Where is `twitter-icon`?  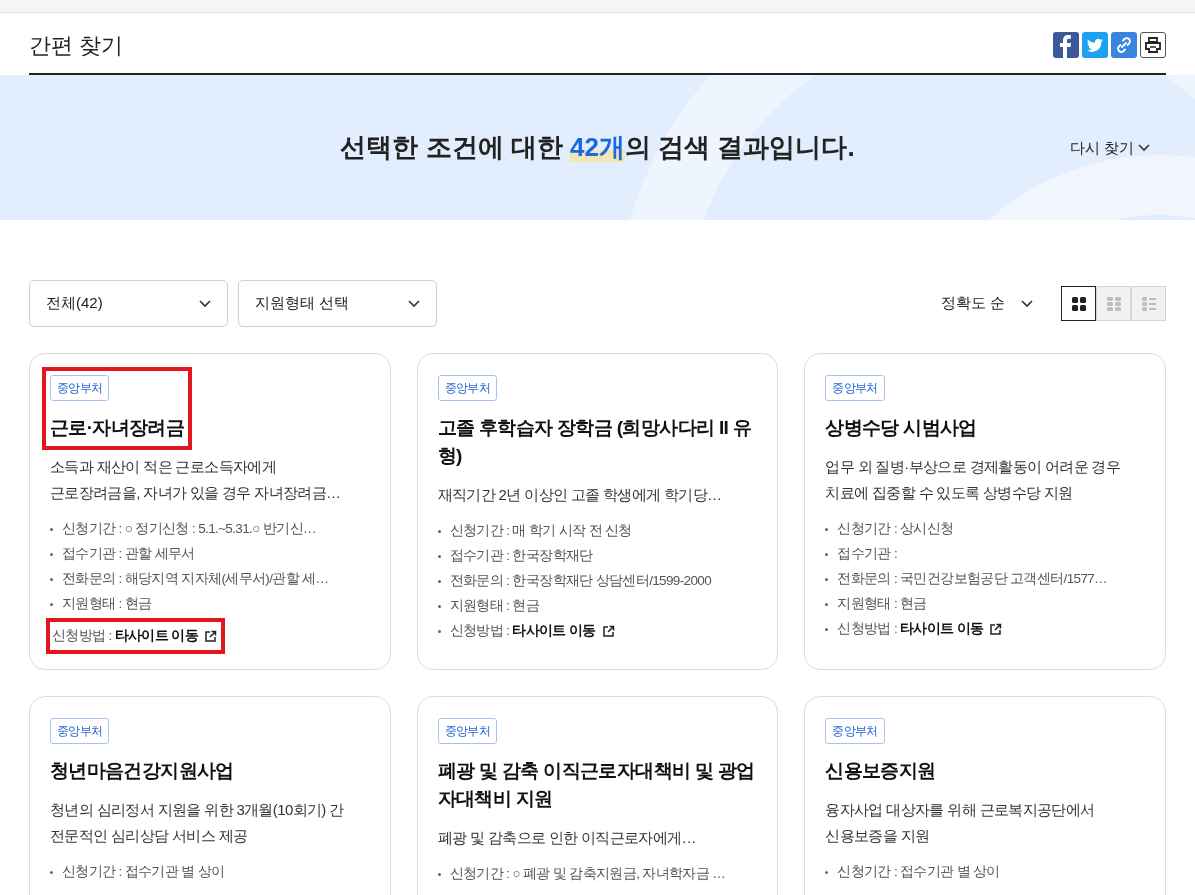 twitter-icon is located at coordinates (1095, 45).